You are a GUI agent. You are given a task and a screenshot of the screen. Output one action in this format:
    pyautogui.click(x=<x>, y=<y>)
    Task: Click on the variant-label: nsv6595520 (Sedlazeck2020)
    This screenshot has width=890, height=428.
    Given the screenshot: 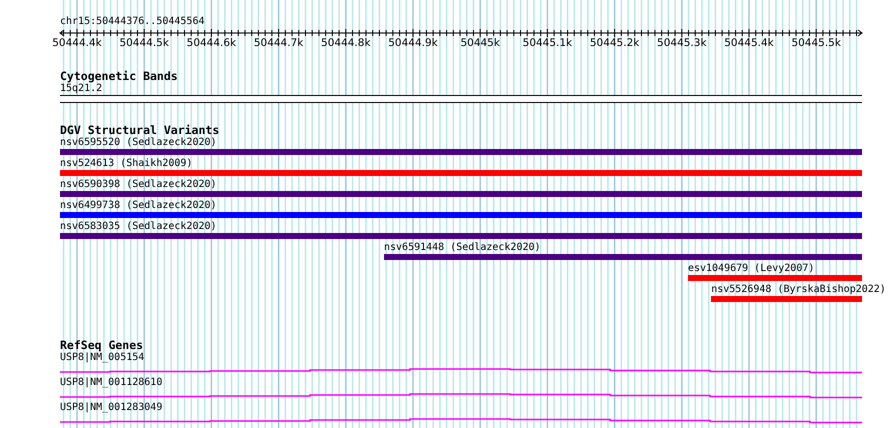 What is the action you would take?
    pyautogui.click(x=138, y=142)
    